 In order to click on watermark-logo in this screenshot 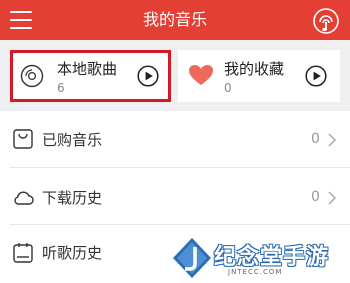, I will do `click(192, 258)`.